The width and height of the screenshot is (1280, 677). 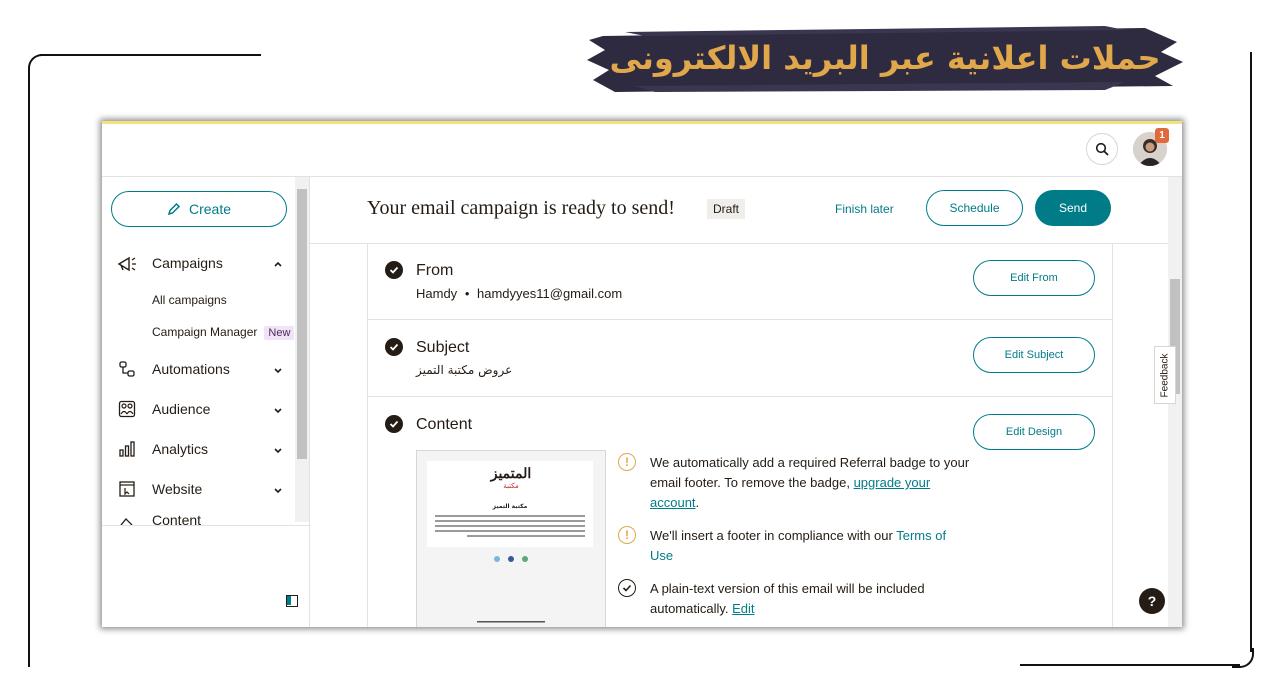 I want to click on sidebar-subitem-all-campaigns: All campaigns, so click(x=189, y=300).